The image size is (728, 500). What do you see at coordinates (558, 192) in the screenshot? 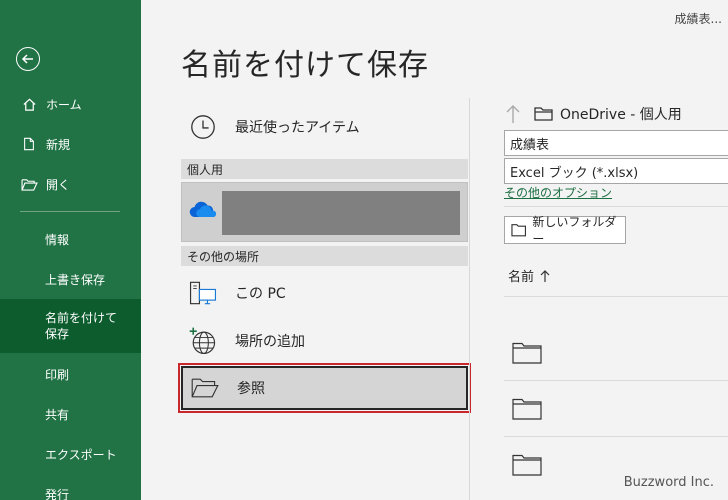
I see `more-options-link: その他のオプション` at bounding box center [558, 192].